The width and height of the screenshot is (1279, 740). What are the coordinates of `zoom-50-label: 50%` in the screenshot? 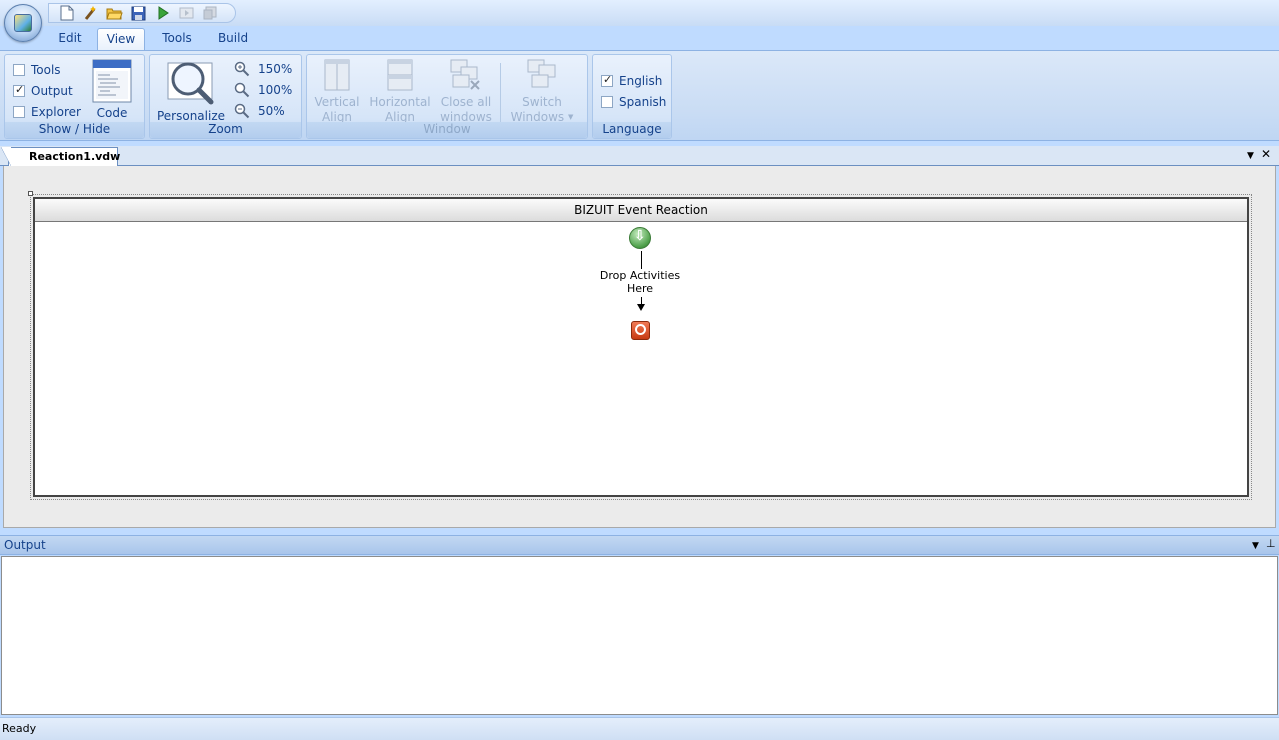 It's located at (271, 111).